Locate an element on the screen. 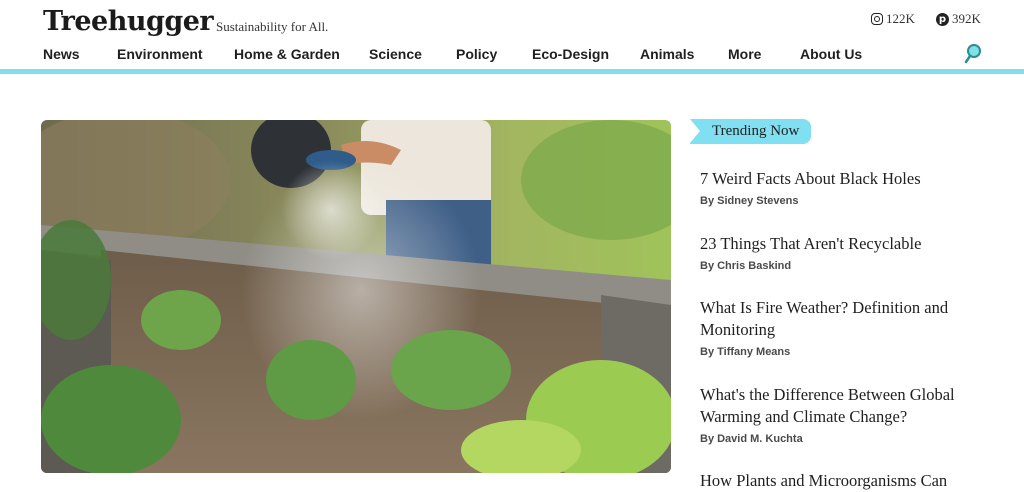 The width and height of the screenshot is (1024, 492). search-icon is located at coordinates (973, 54).